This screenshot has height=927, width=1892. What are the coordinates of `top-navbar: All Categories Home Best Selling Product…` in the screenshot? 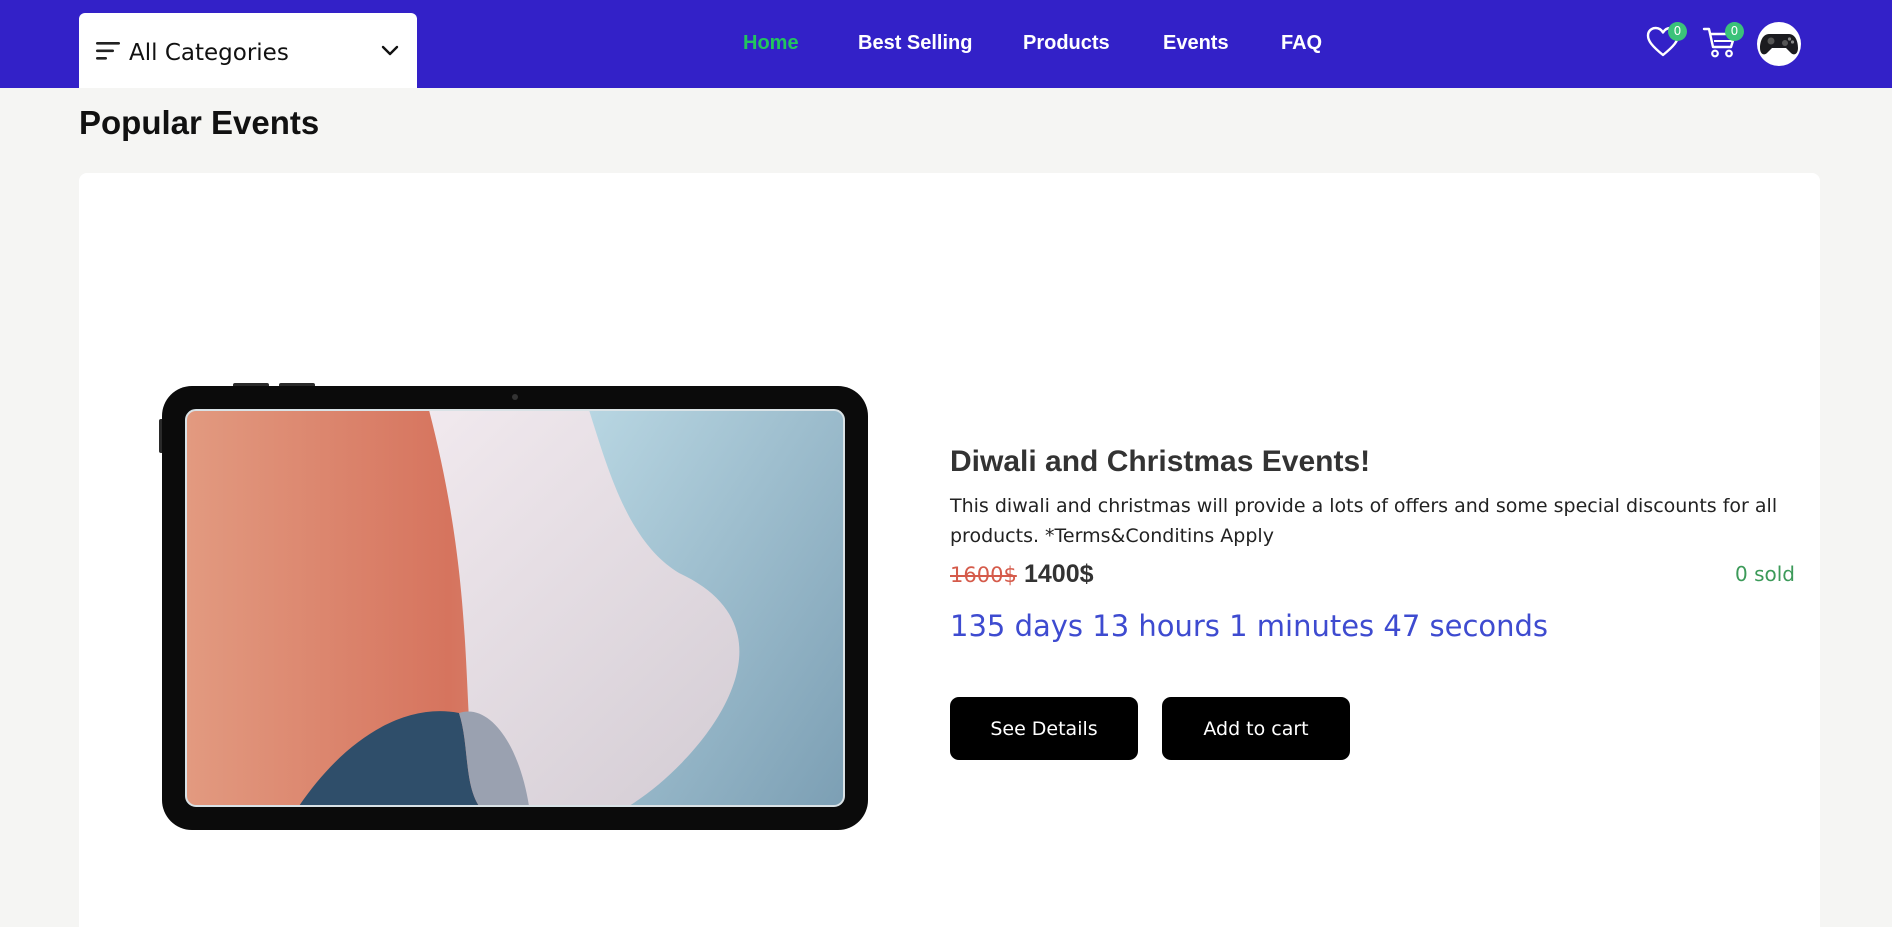 It's located at (946, 44).